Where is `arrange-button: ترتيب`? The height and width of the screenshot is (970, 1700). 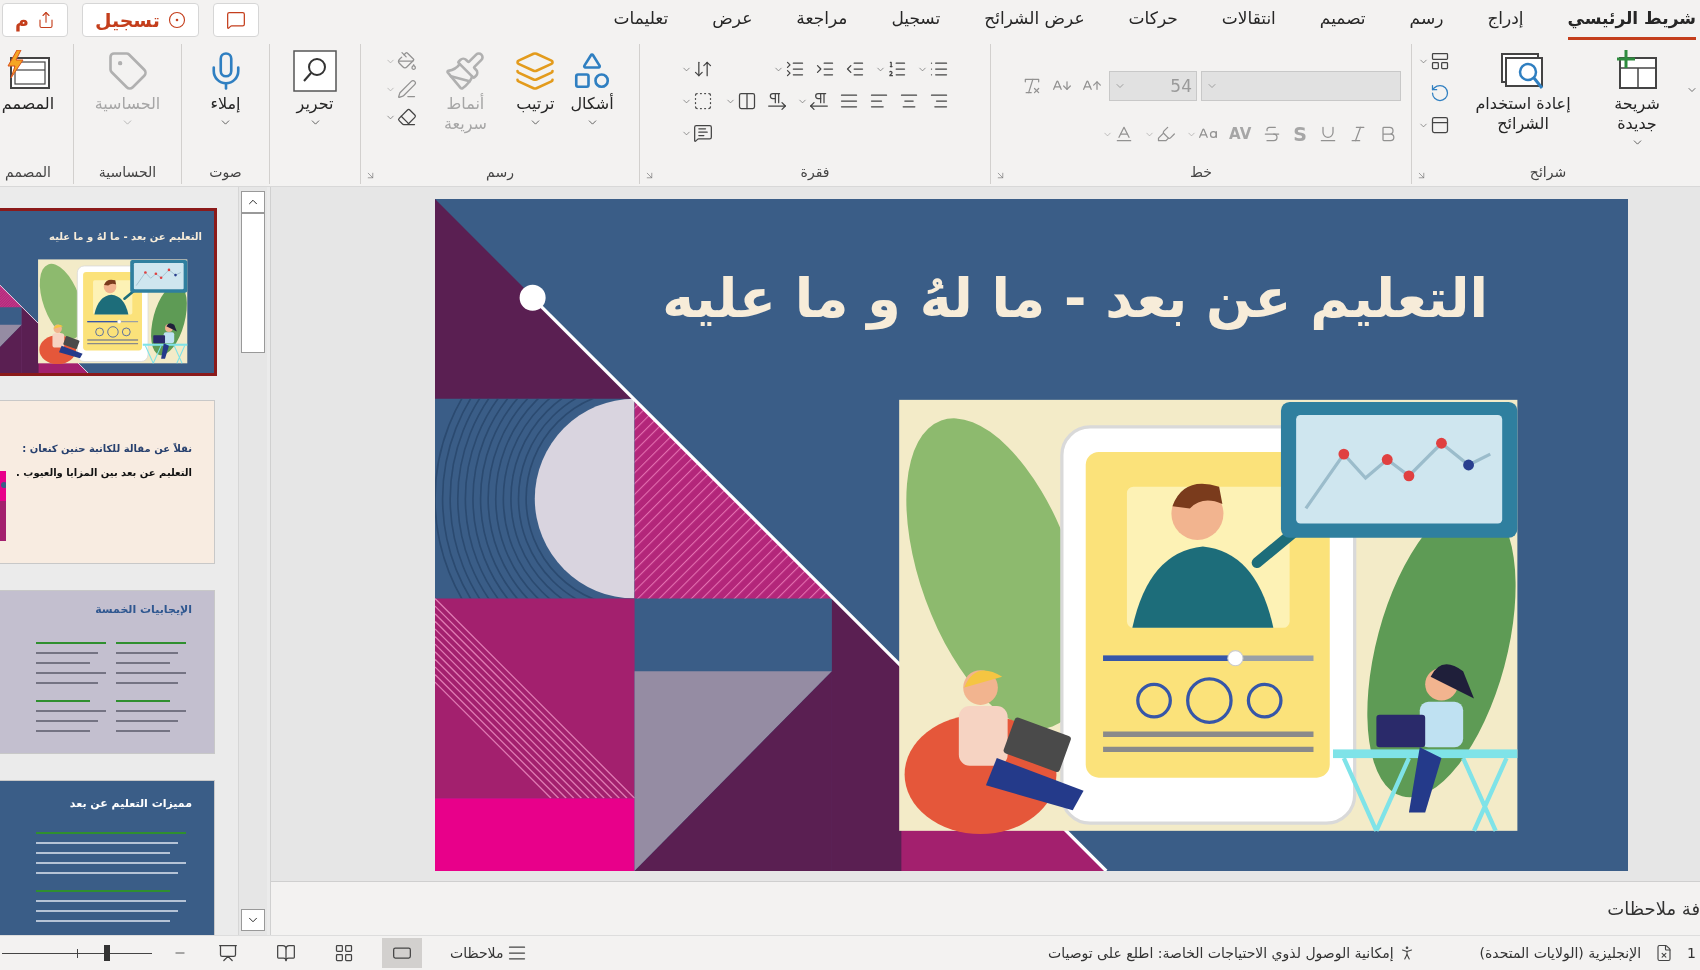
arrange-button: ترتيب is located at coordinates (535, 89).